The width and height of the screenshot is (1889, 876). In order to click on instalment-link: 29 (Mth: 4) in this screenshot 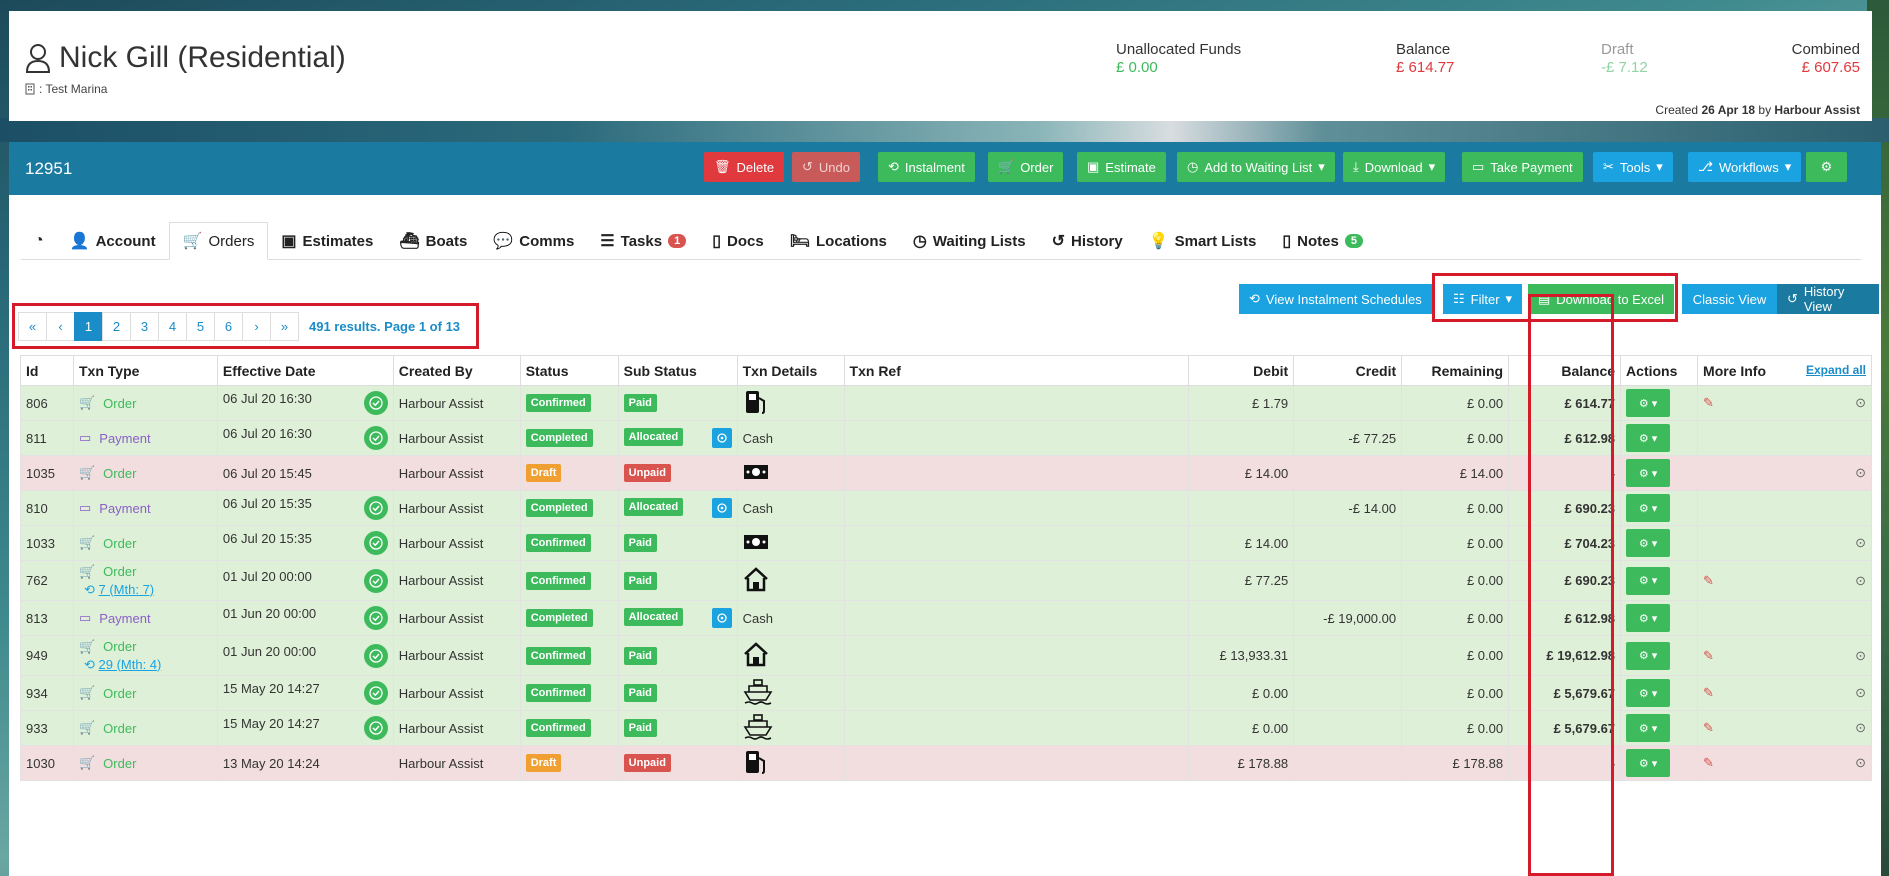, I will do `click(130, 664)`.